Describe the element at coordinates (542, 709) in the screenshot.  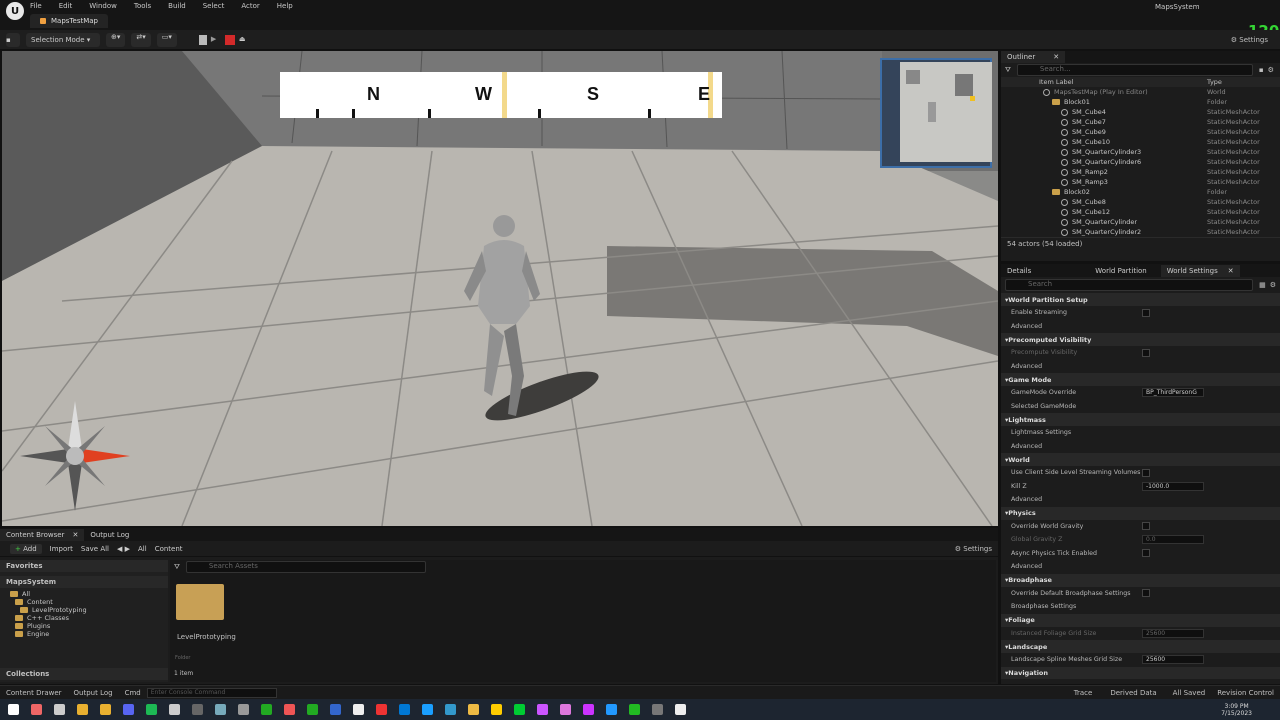
I see `after-effects-icon` at that location.